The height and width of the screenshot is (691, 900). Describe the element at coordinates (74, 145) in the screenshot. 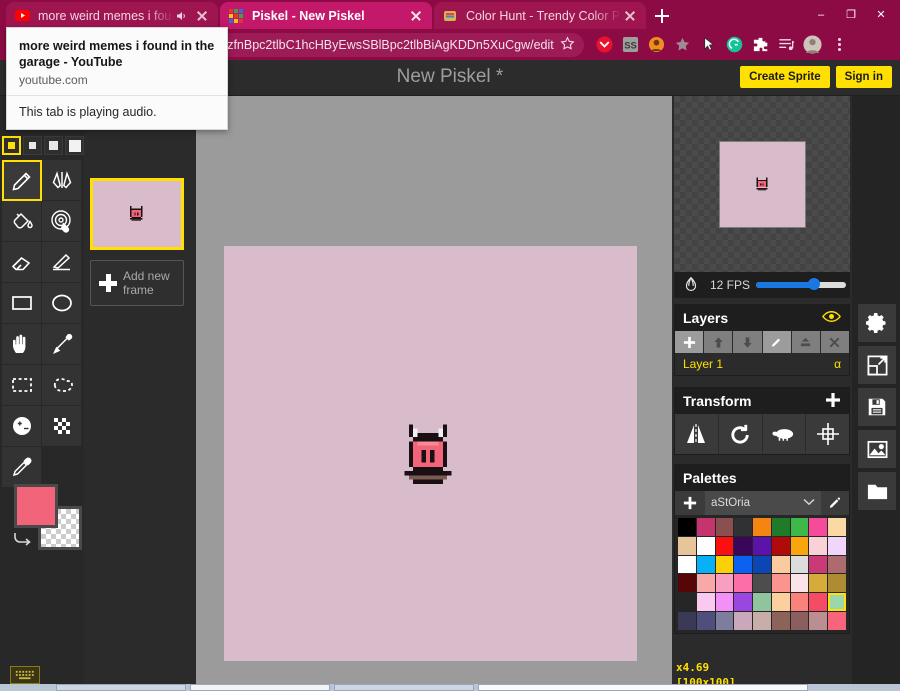

I see `pen-size-4-button` at that location.